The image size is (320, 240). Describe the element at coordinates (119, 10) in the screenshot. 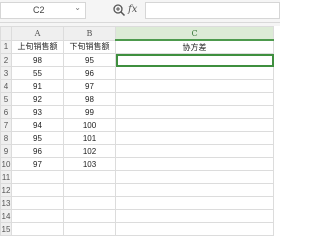

I see `zoom-search-icon` at that location.